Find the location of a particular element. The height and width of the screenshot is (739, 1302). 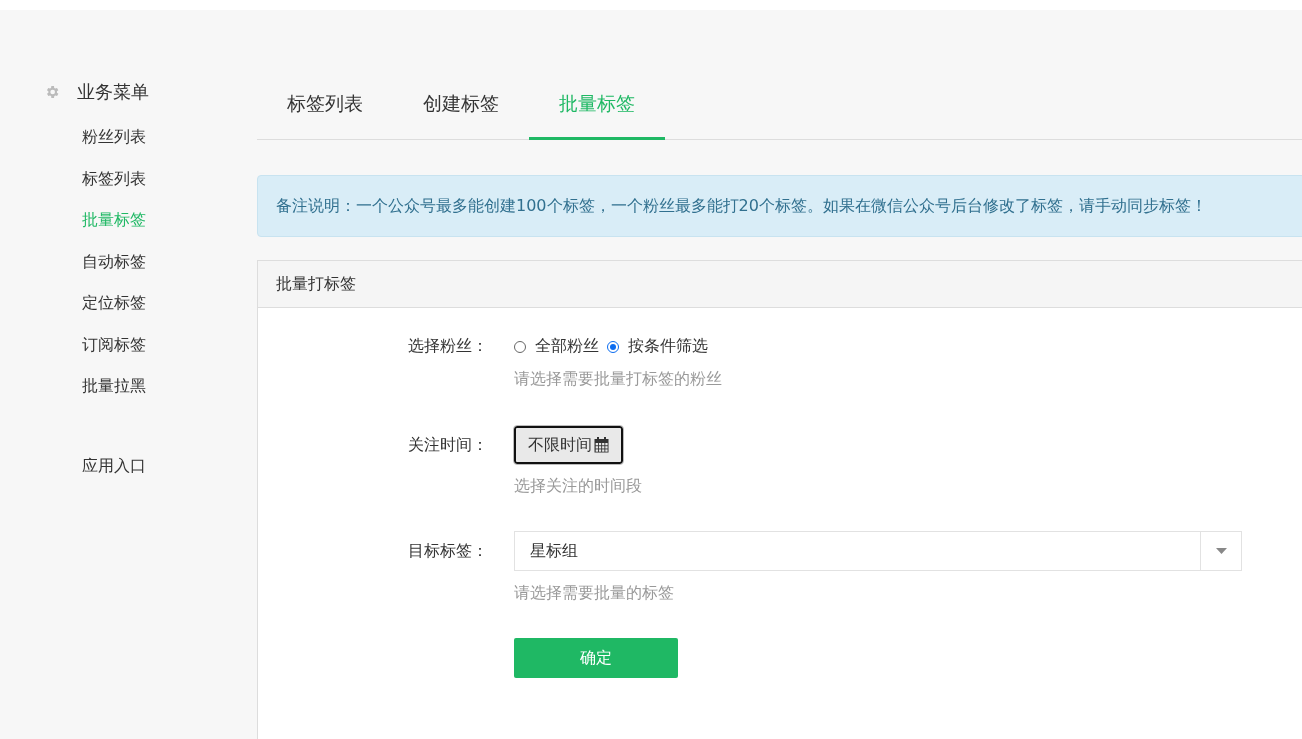

radio-label: 按条件筛选 is located at coordinates (668, 346).